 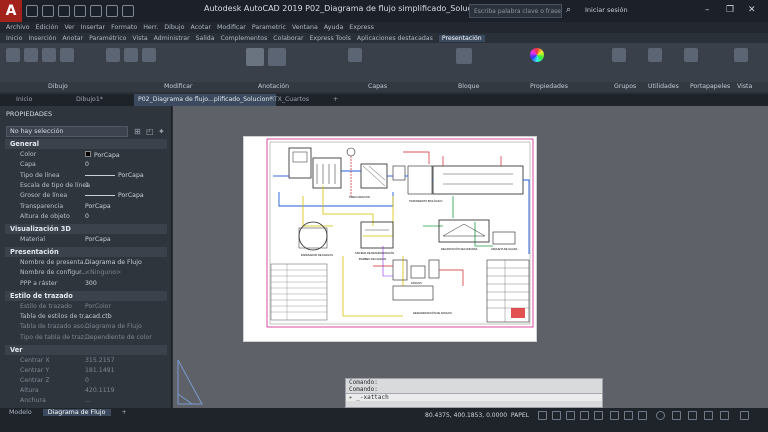 What do you see at coordinates (277, 57) in the screenshot?
I see `dimension-tool-icon` at bounding box center [277, 57].